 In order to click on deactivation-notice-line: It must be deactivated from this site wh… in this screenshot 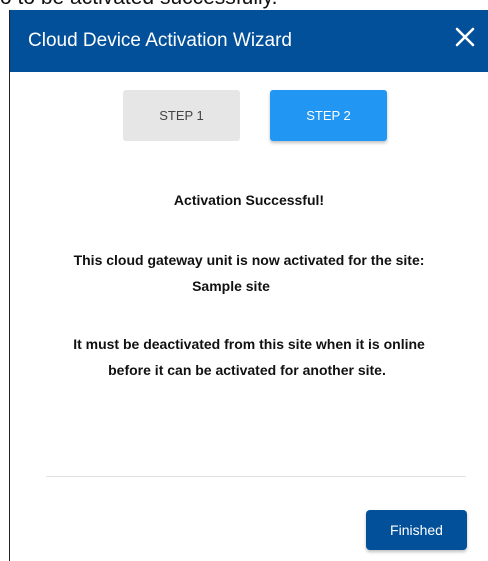, I will do `click(249, 344)`.